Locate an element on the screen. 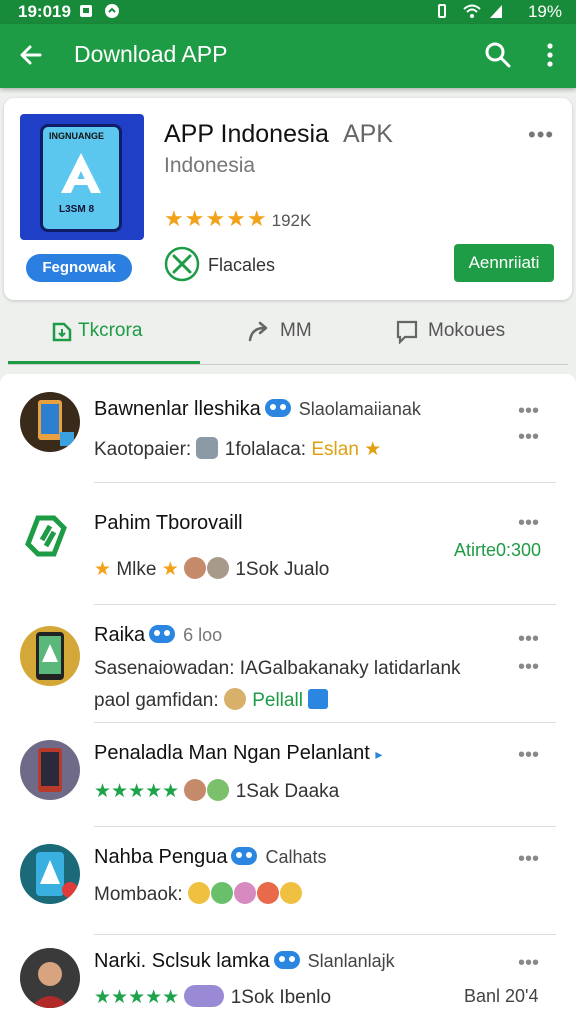  item-subtitle: ★★★★★ 1Sak Daaka is located at coordinates (217, 790).